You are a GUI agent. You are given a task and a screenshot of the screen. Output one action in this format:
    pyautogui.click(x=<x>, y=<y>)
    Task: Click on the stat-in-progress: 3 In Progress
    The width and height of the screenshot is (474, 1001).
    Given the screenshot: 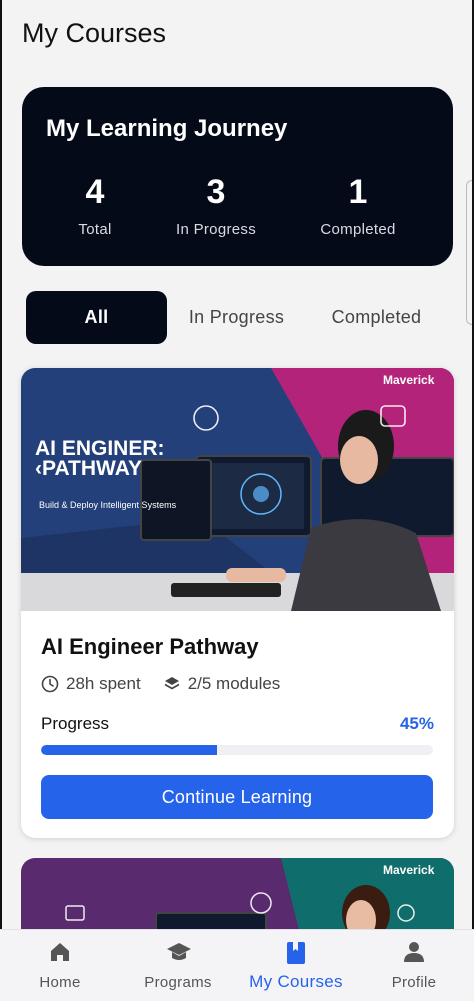 What is the action you would take?
    pyautogui.click(x=216, y=205)
    